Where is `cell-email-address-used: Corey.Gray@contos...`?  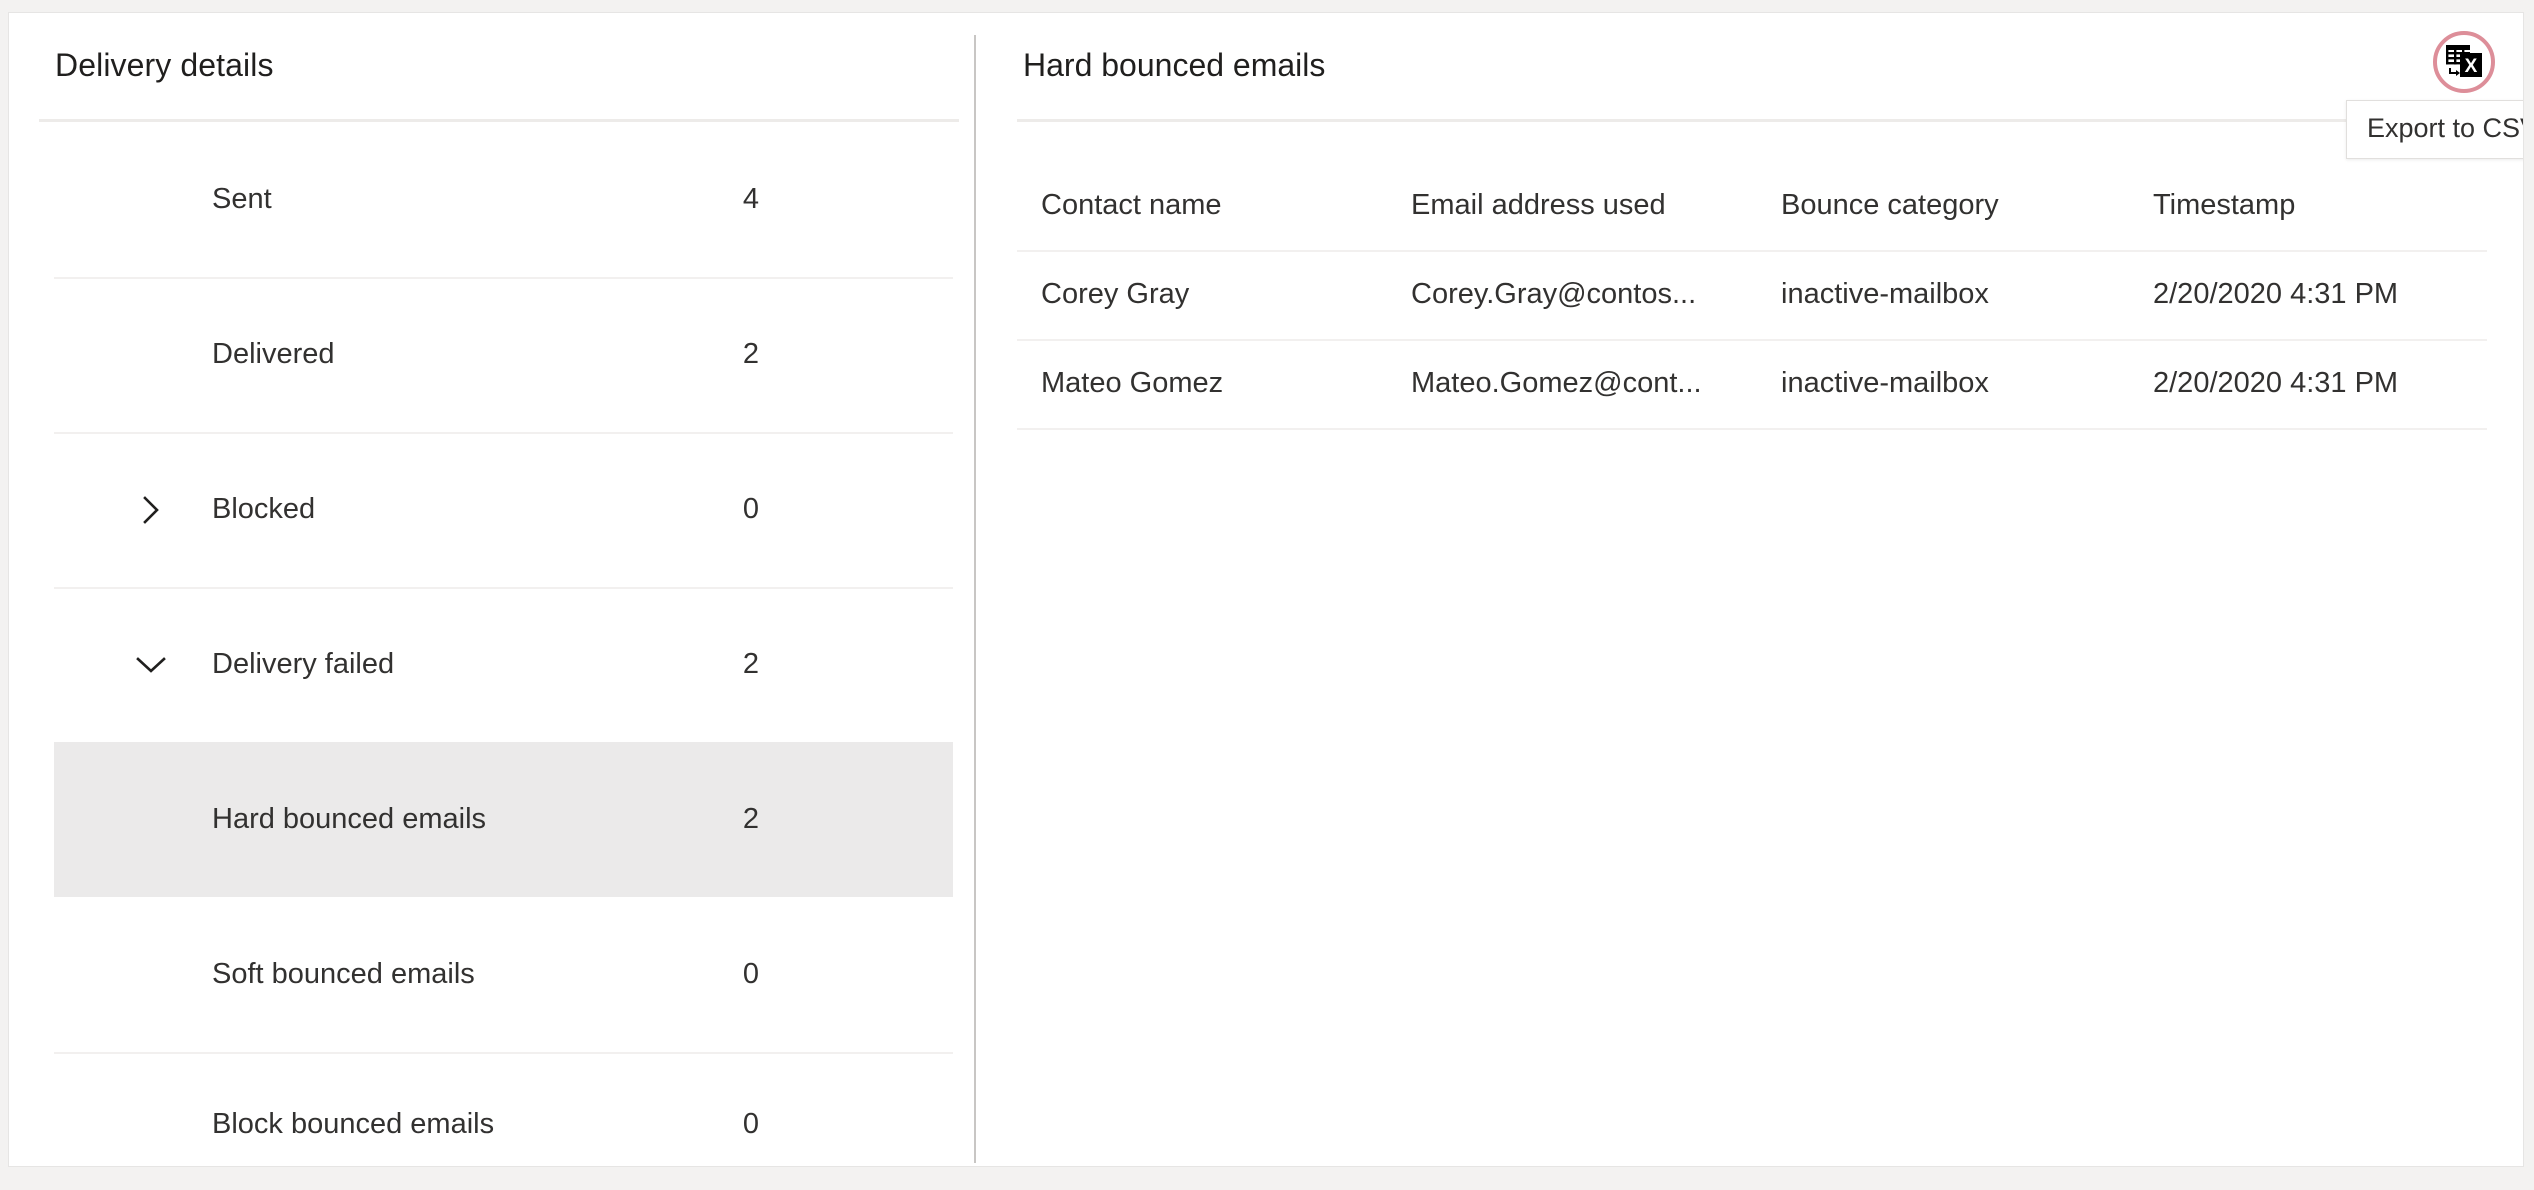 cell-email-address-used: Corey.Gray@contos... is located at coordinates (1596, 296).